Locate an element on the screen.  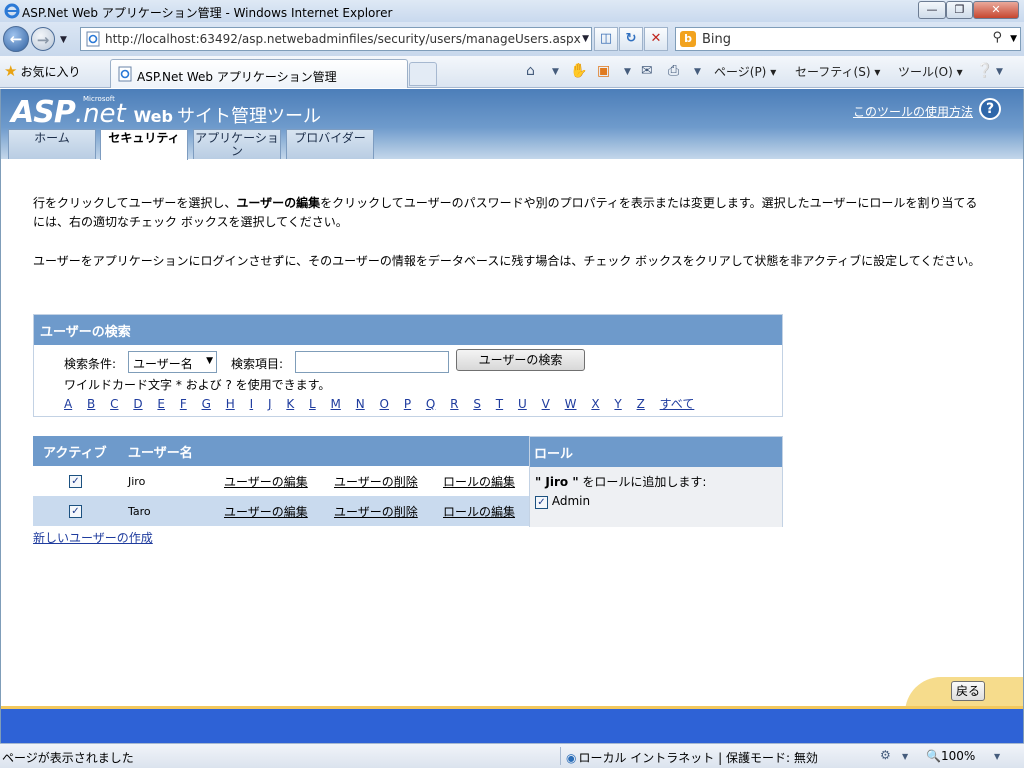
recent-pages-dropdown-icon: ▼ is located at coordinates (63, 40).